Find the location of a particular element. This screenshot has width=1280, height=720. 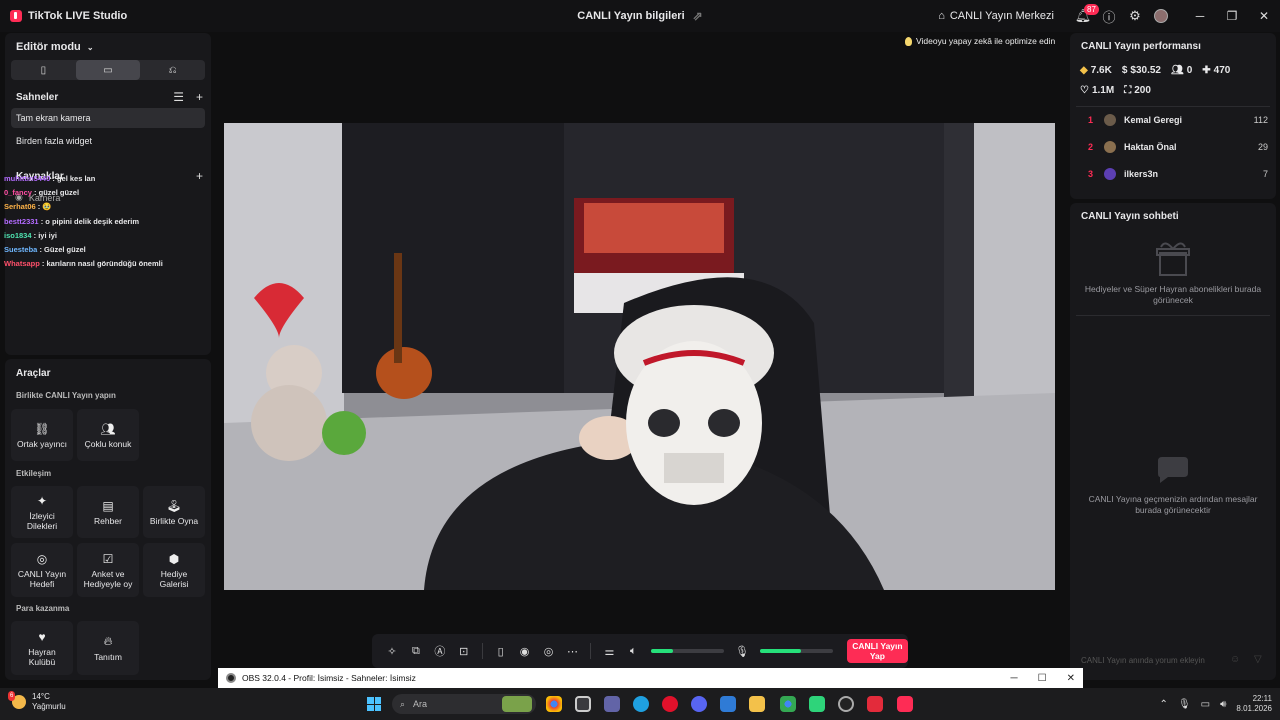

minimize-icon: ─ is located at coordinates (1200, 16).